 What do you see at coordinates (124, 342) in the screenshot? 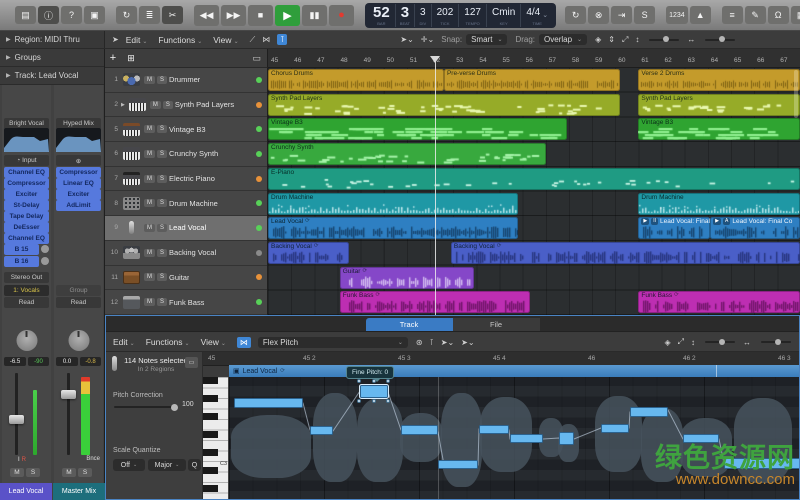
I see `editor-menu-edit: Edit ⌄` at bounding box center [124, 342].